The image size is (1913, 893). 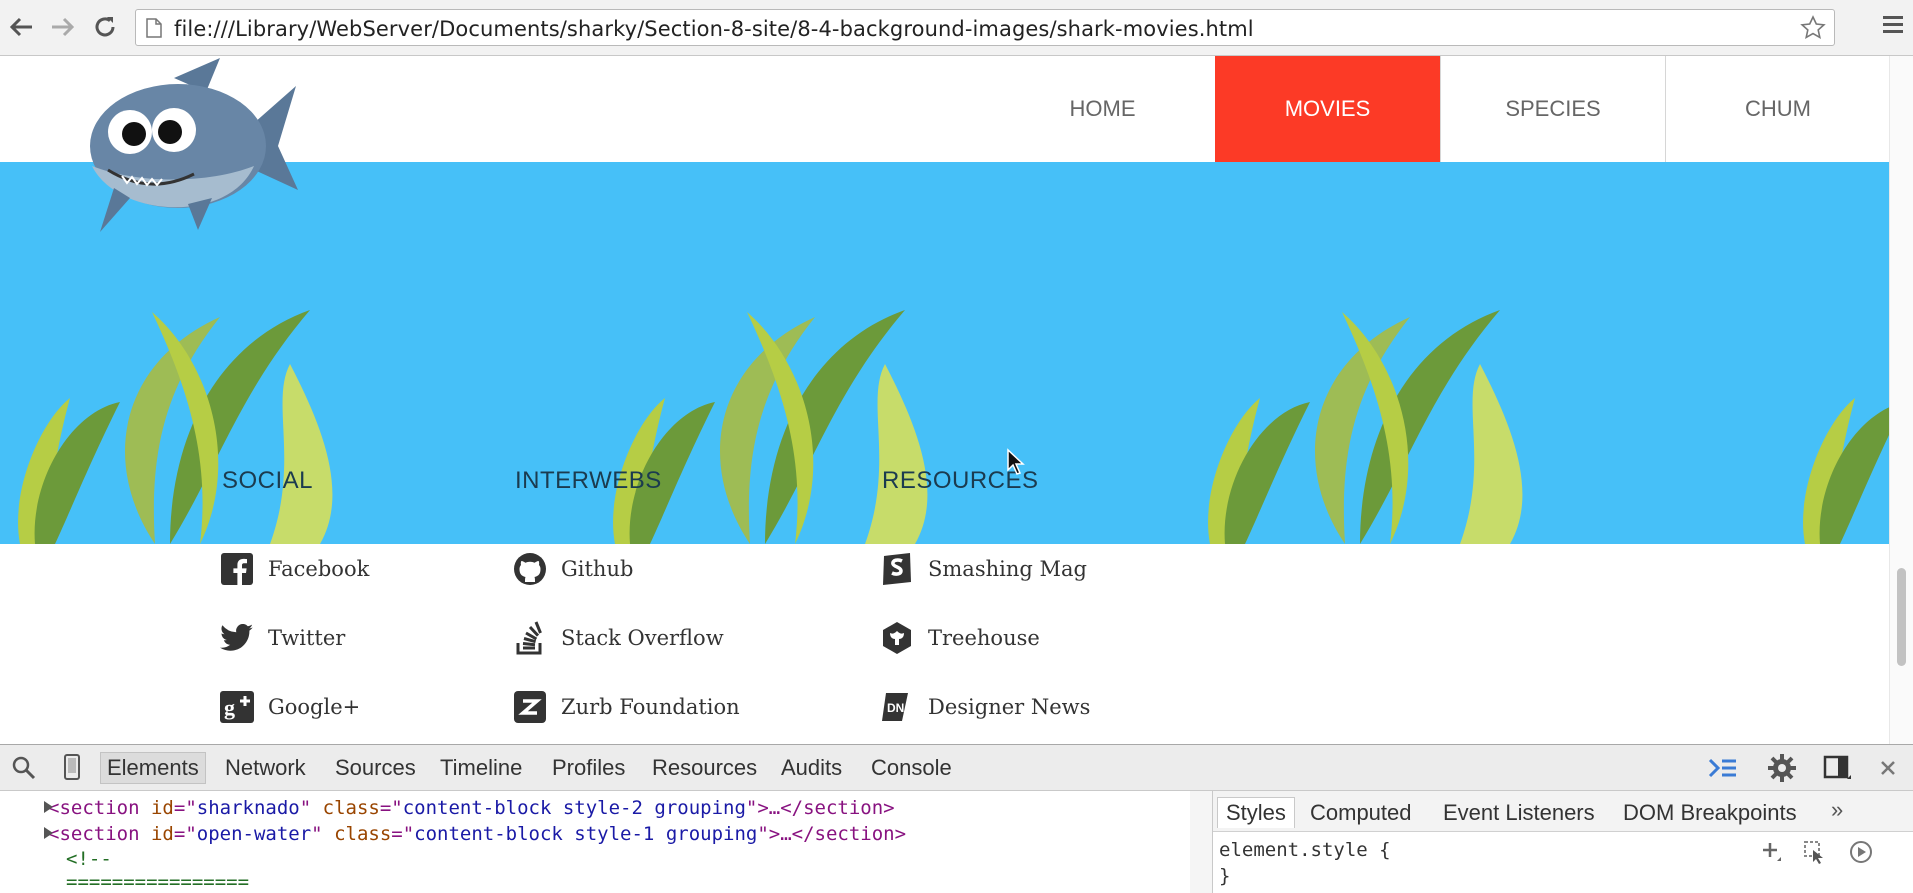 I want to click on toggle-element-state-icon, so click(x=1815, y=852).